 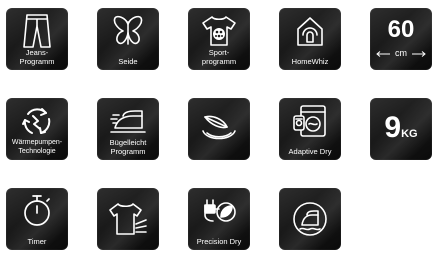 What do you see at coordinates (37, 121) in the screenshot?
I see `heat-pump-cycle-icon` at bounding box center [37, 121].